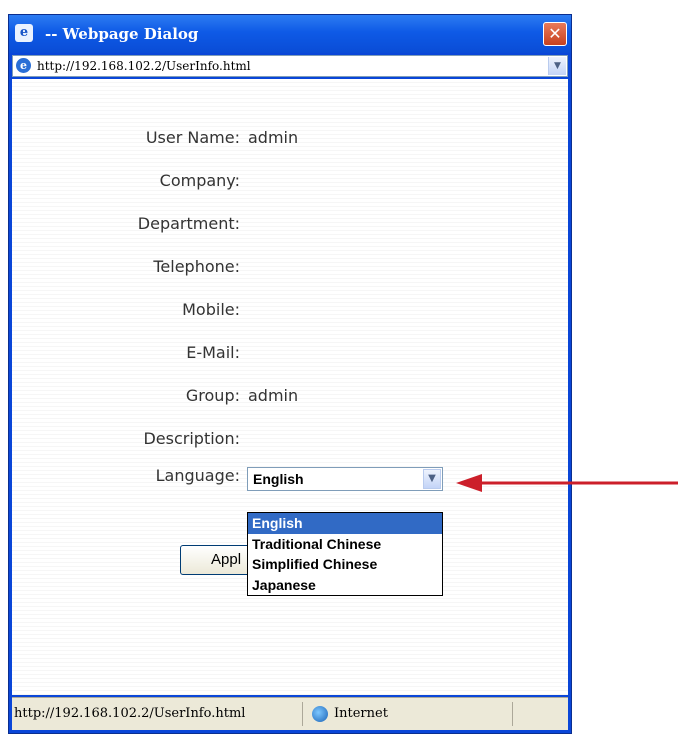 The width and height of the screenshot is (683, 742). What do you see at coordinates (197, 475) in the screenshot?
I see `language-label: Language:` at bounding box center [197, 475].